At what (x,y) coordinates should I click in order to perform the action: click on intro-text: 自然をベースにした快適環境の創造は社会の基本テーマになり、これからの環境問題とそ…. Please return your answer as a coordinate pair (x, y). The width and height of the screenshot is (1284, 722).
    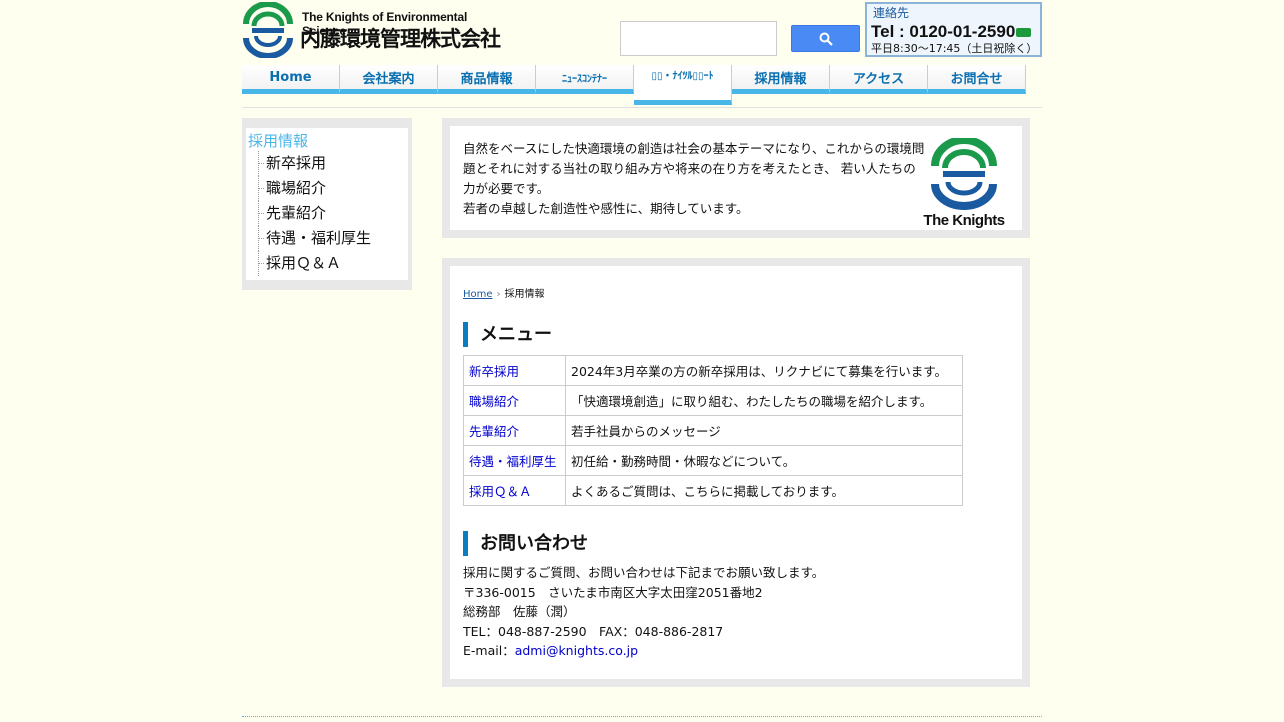
    Looking at the image, I should click on (694, 179).